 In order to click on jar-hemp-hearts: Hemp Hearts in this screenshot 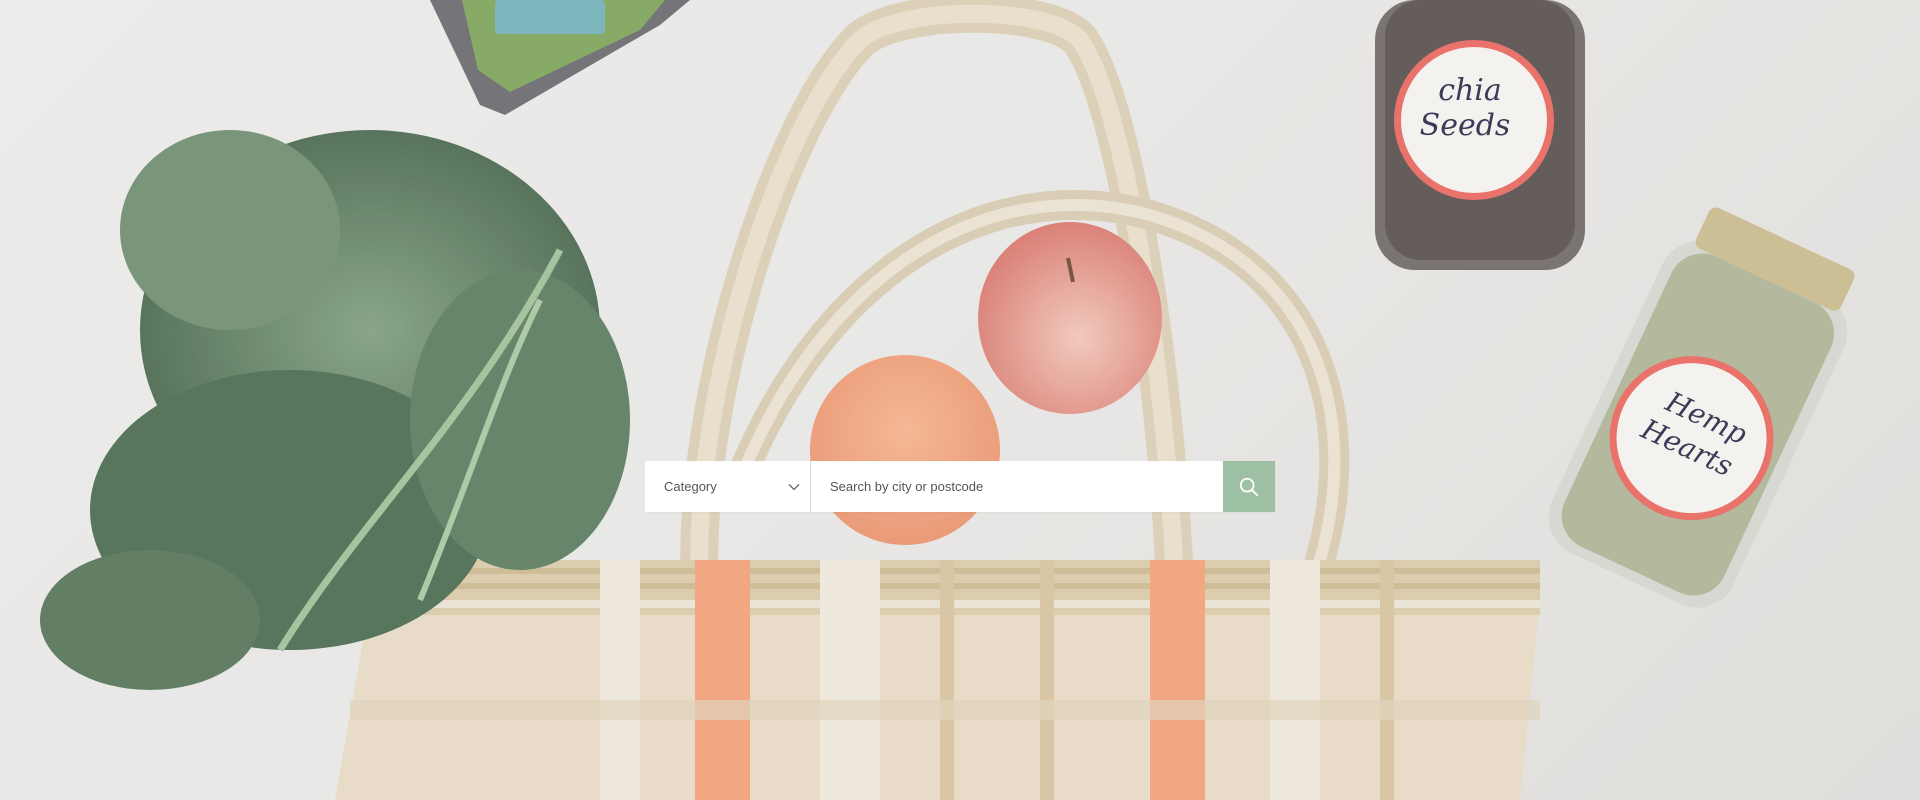, I will do `click(1701, 407)`.